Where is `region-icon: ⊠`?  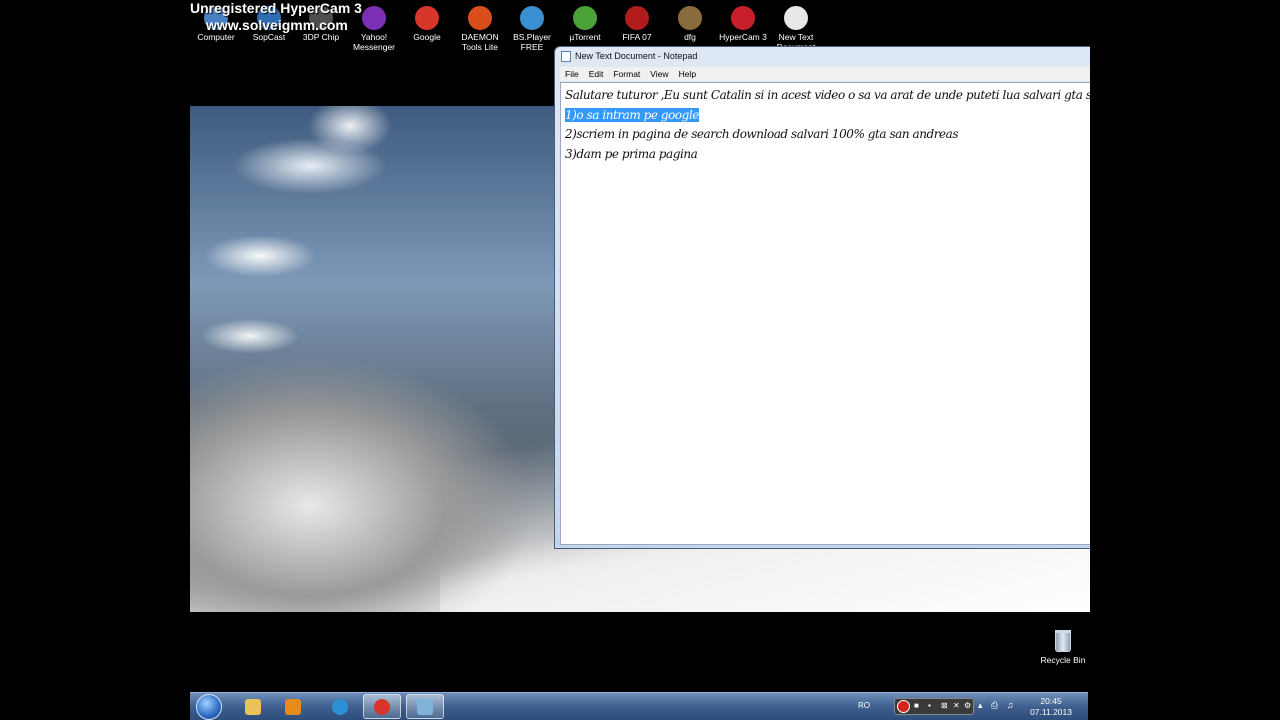 region-icon: ⊠ is located at coordinates (944, 705).